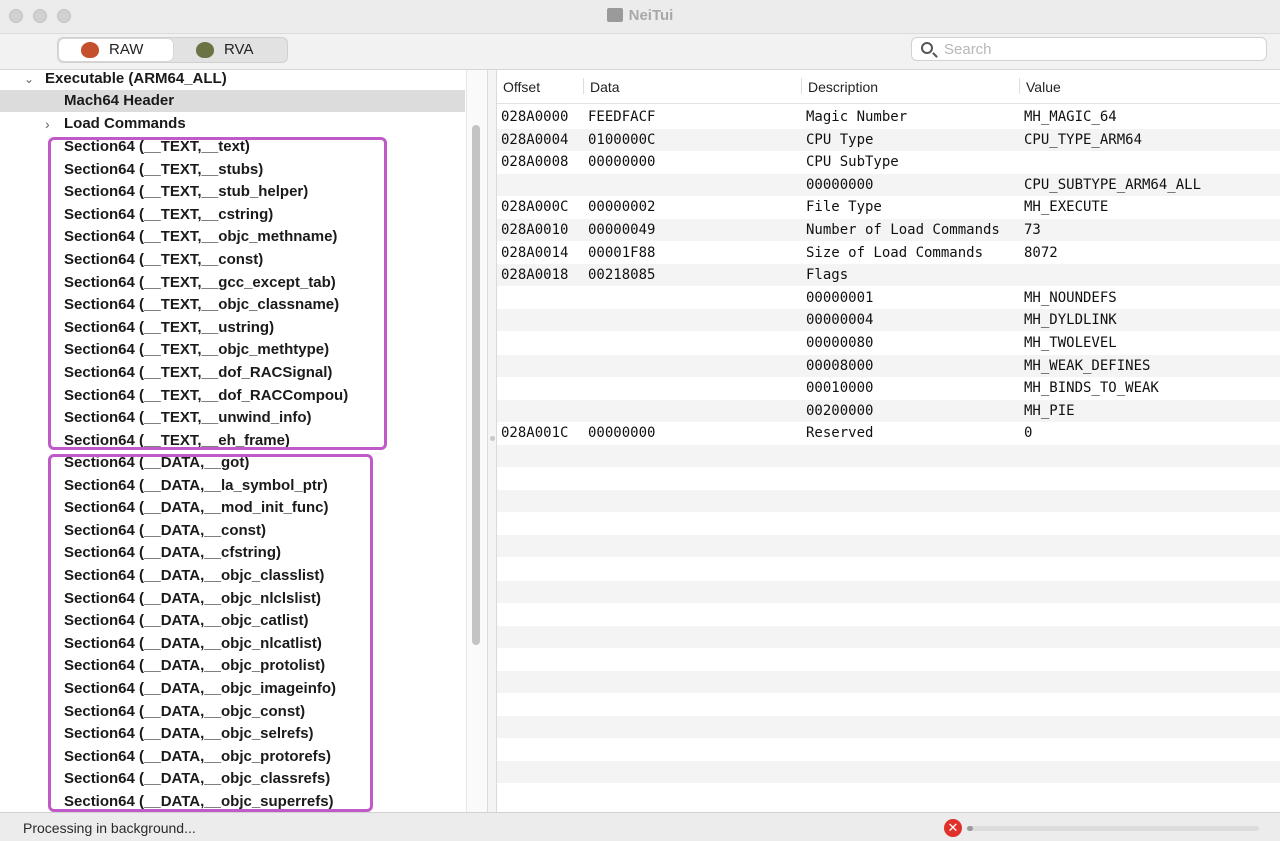  Describe the element at coordinates (1028, 433) in the screenshot. I see `value-cell: 0` at that location.